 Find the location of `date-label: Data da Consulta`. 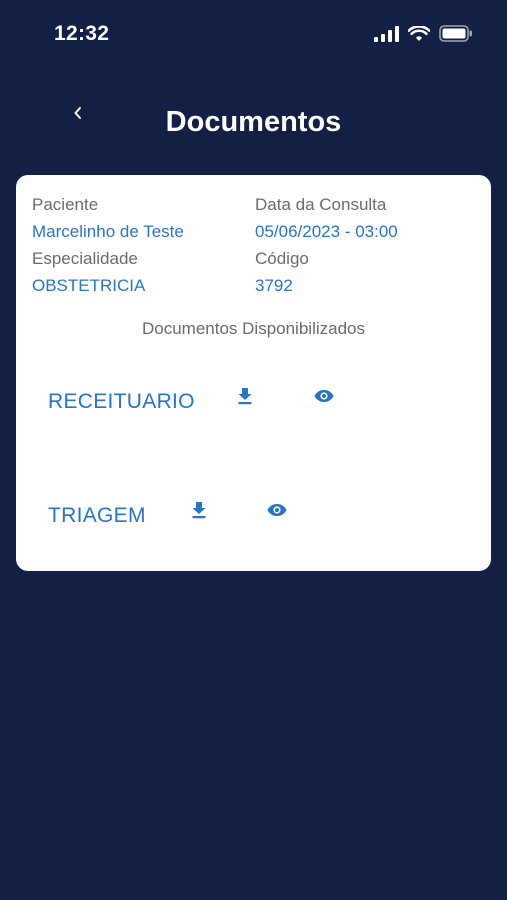

date-label: Data da Consulta is located at coordinates (321, 204).